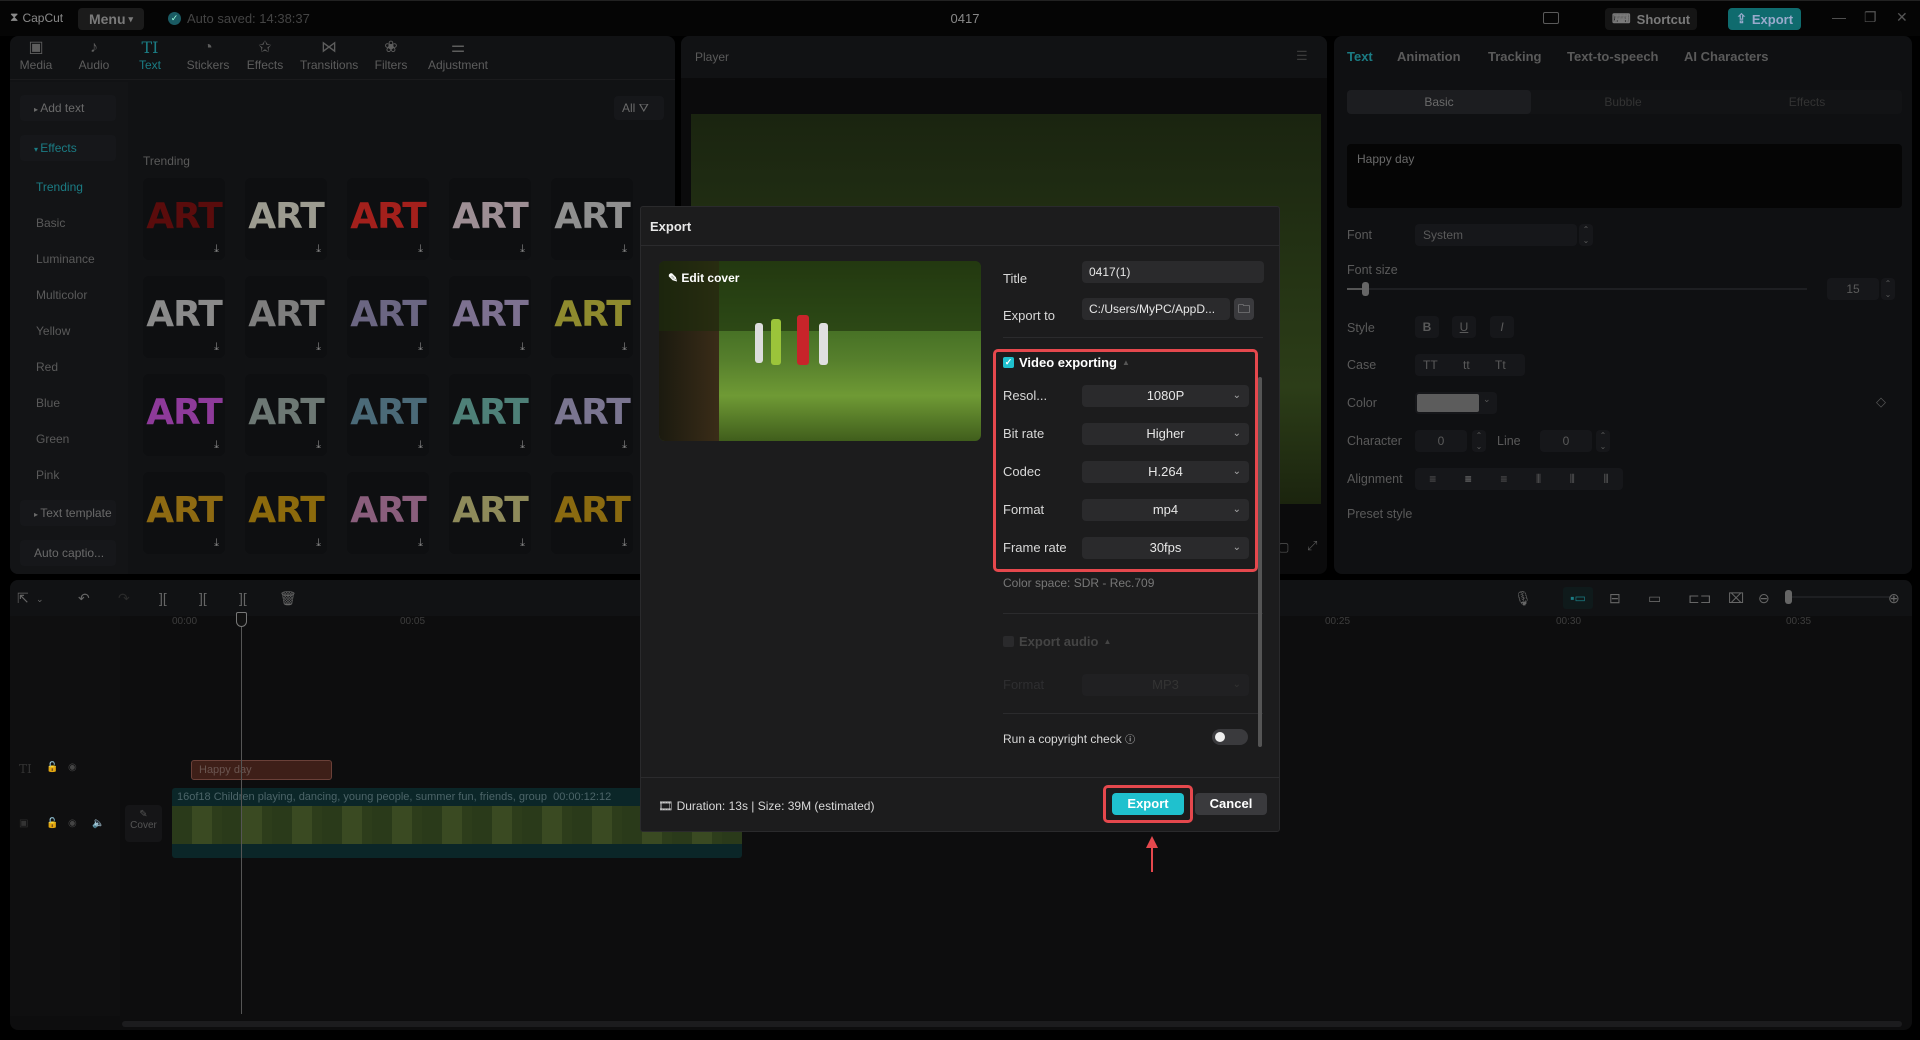 The height and width of the screenshot is (1040, 1920). I want to click on main-track-magnet-icon: ▪▭, so click(1578, 598).